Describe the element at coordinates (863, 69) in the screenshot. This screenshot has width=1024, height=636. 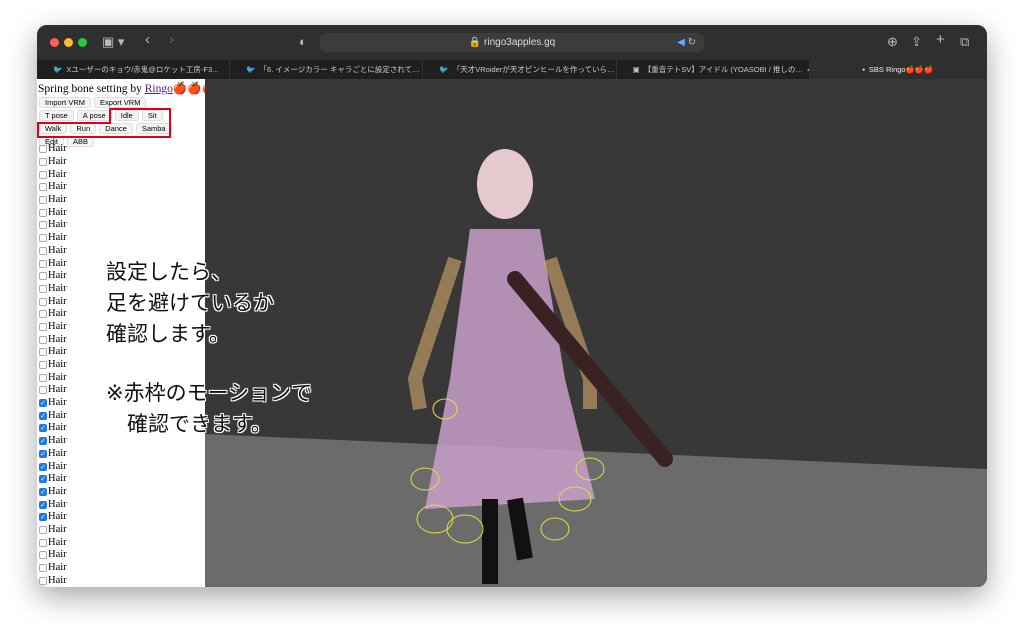
I see `site-icon: ▪` at that location.